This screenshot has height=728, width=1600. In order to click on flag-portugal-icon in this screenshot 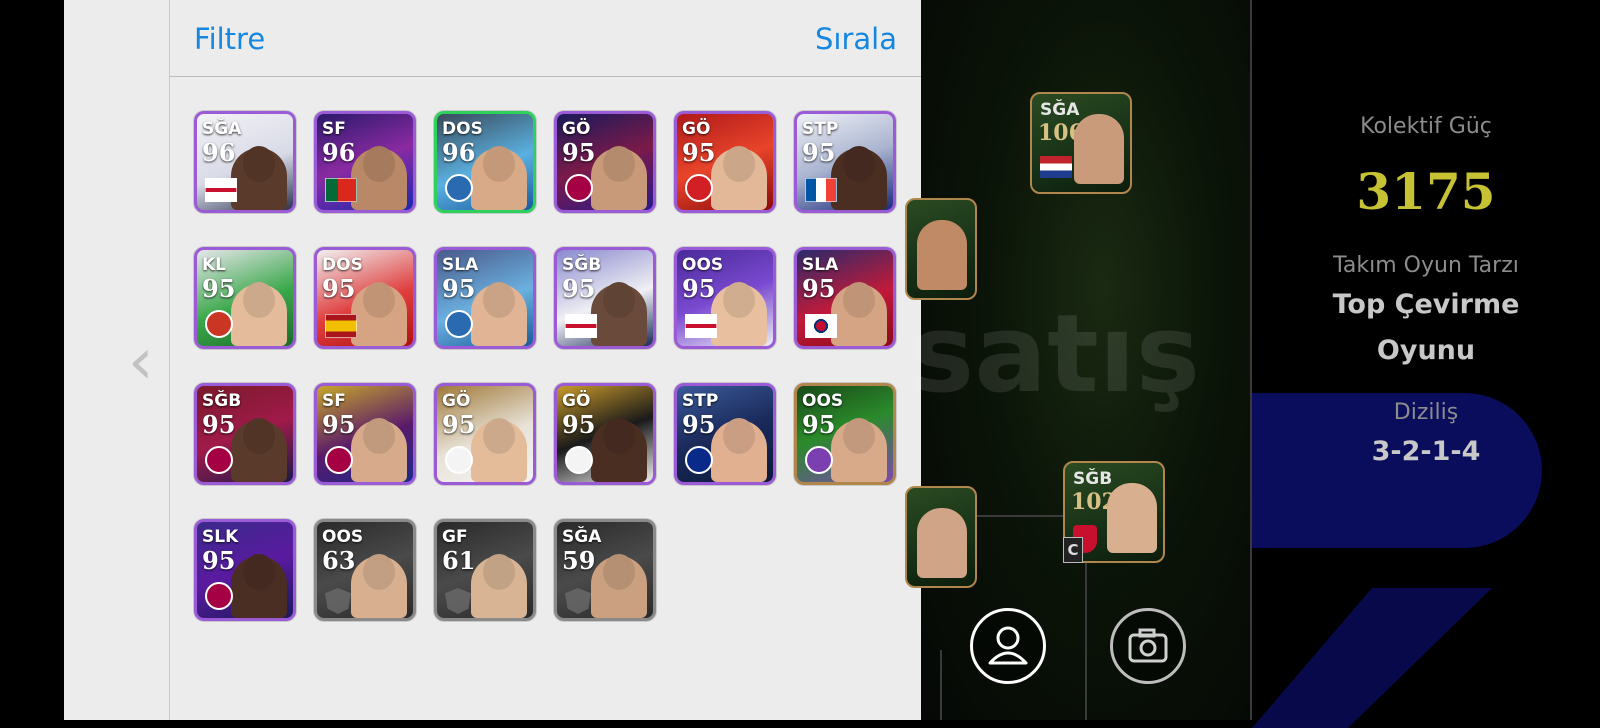, I will do `click(341, 190)`.